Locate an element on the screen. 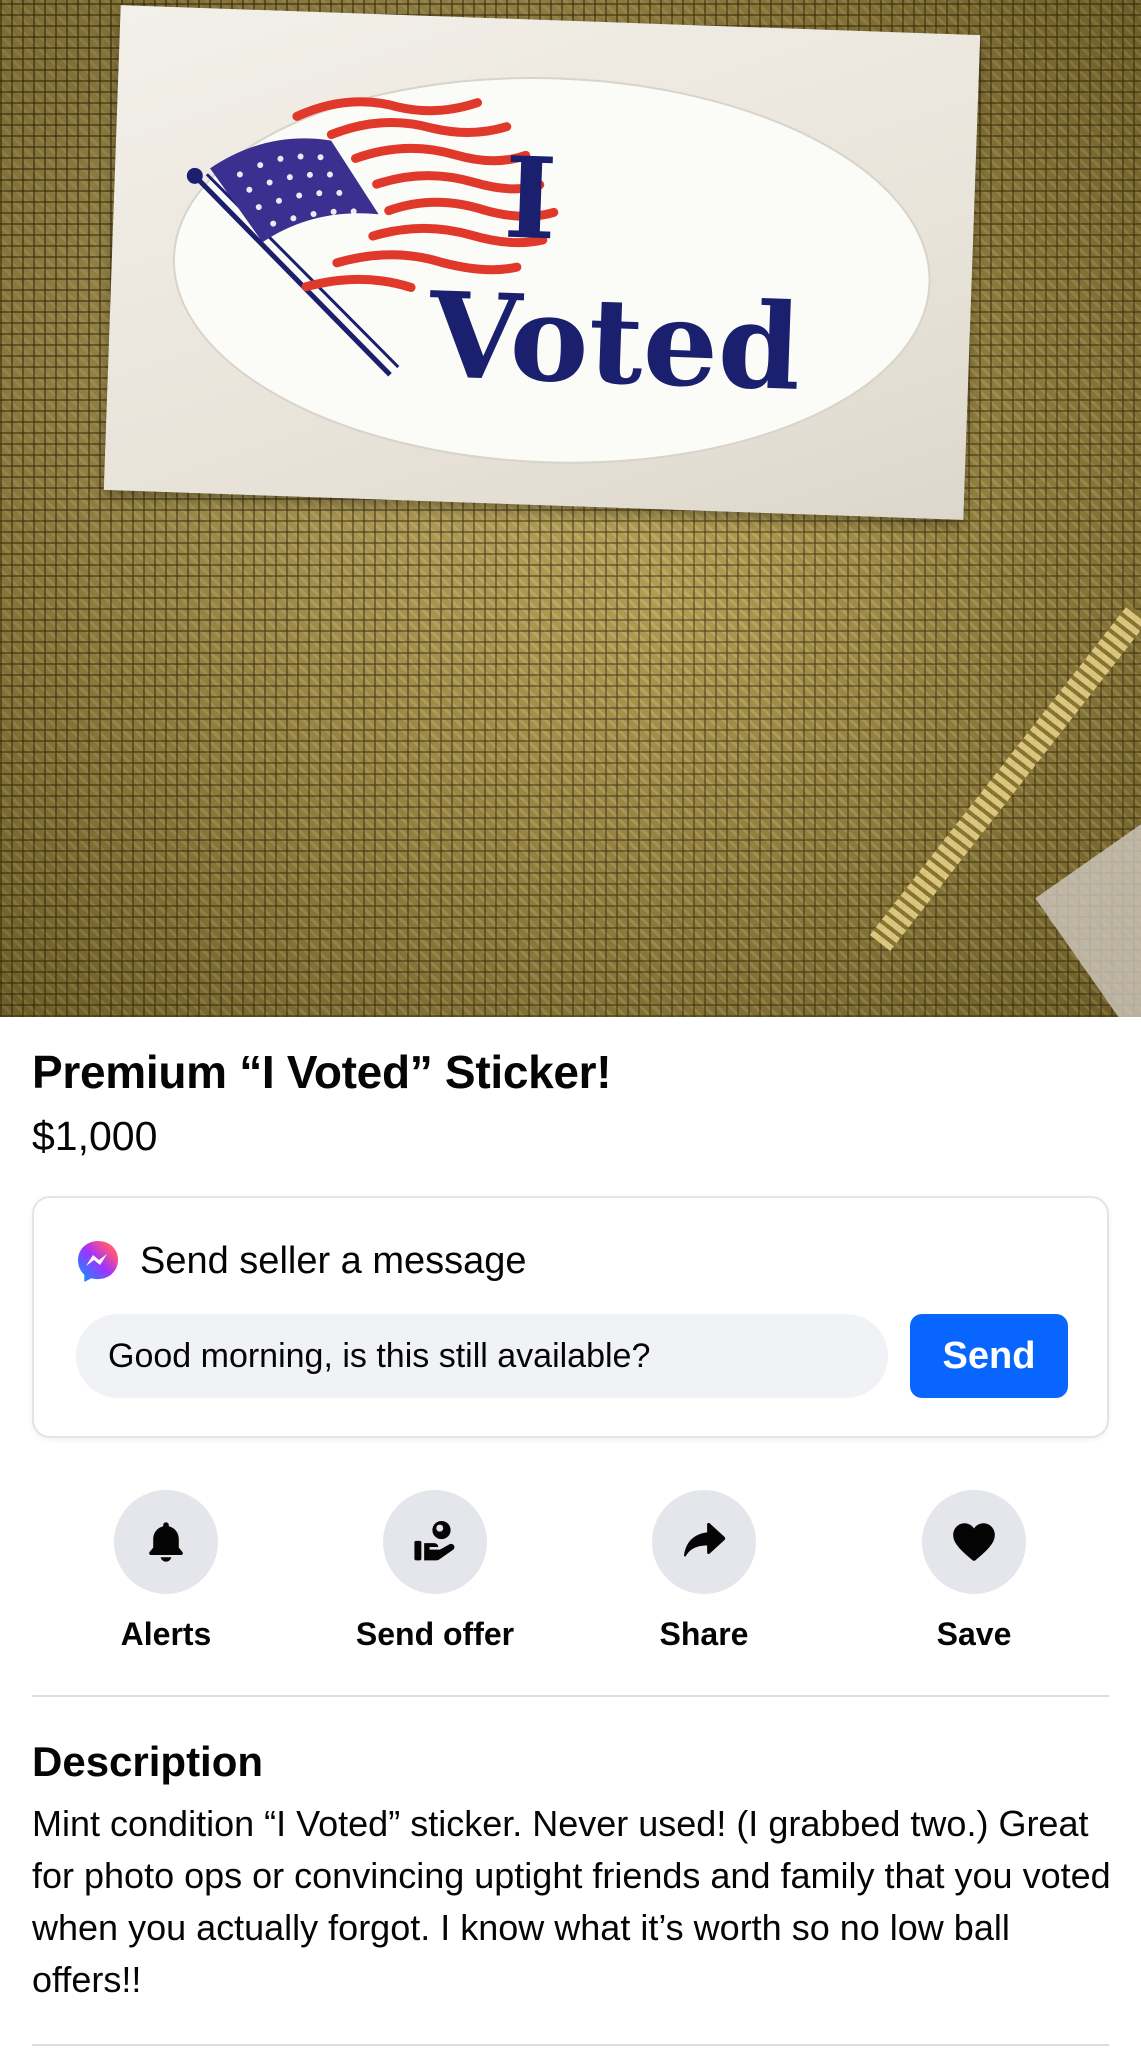 The width and height of the screenshot is (1141, 2048). message-input is located at coordinates (482, 1356).